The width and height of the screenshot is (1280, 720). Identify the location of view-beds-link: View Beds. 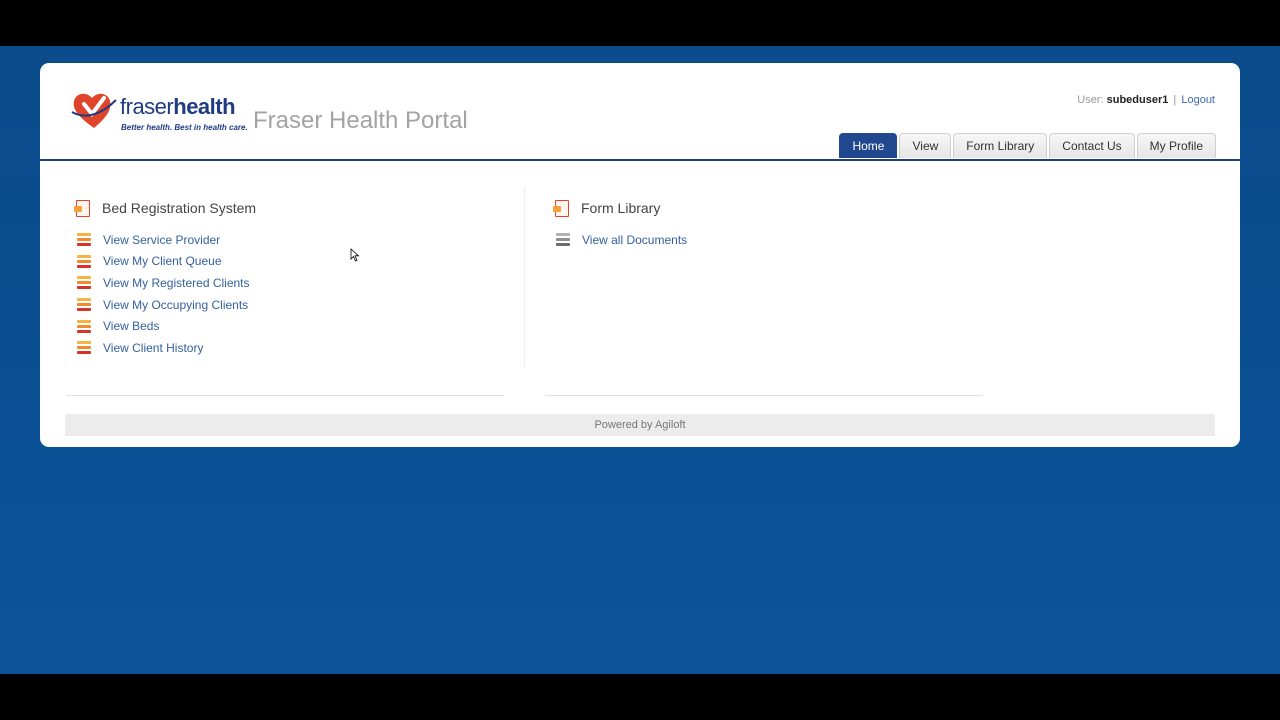
(131, 326).